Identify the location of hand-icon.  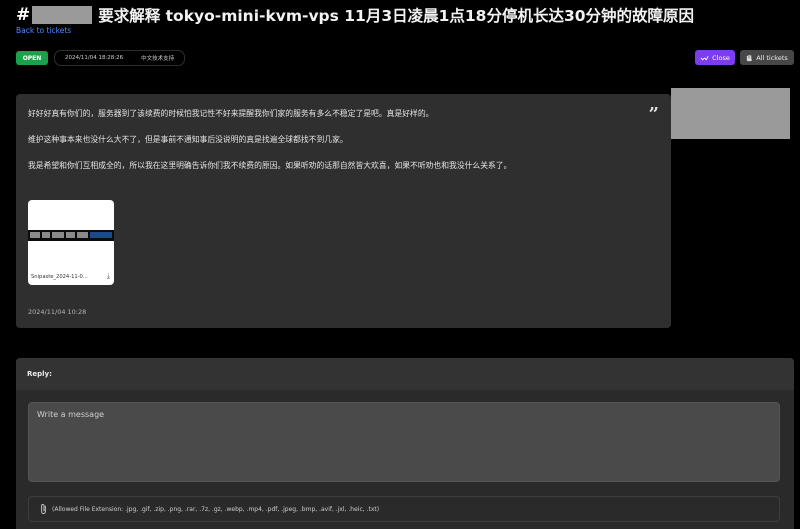
(749, 57).